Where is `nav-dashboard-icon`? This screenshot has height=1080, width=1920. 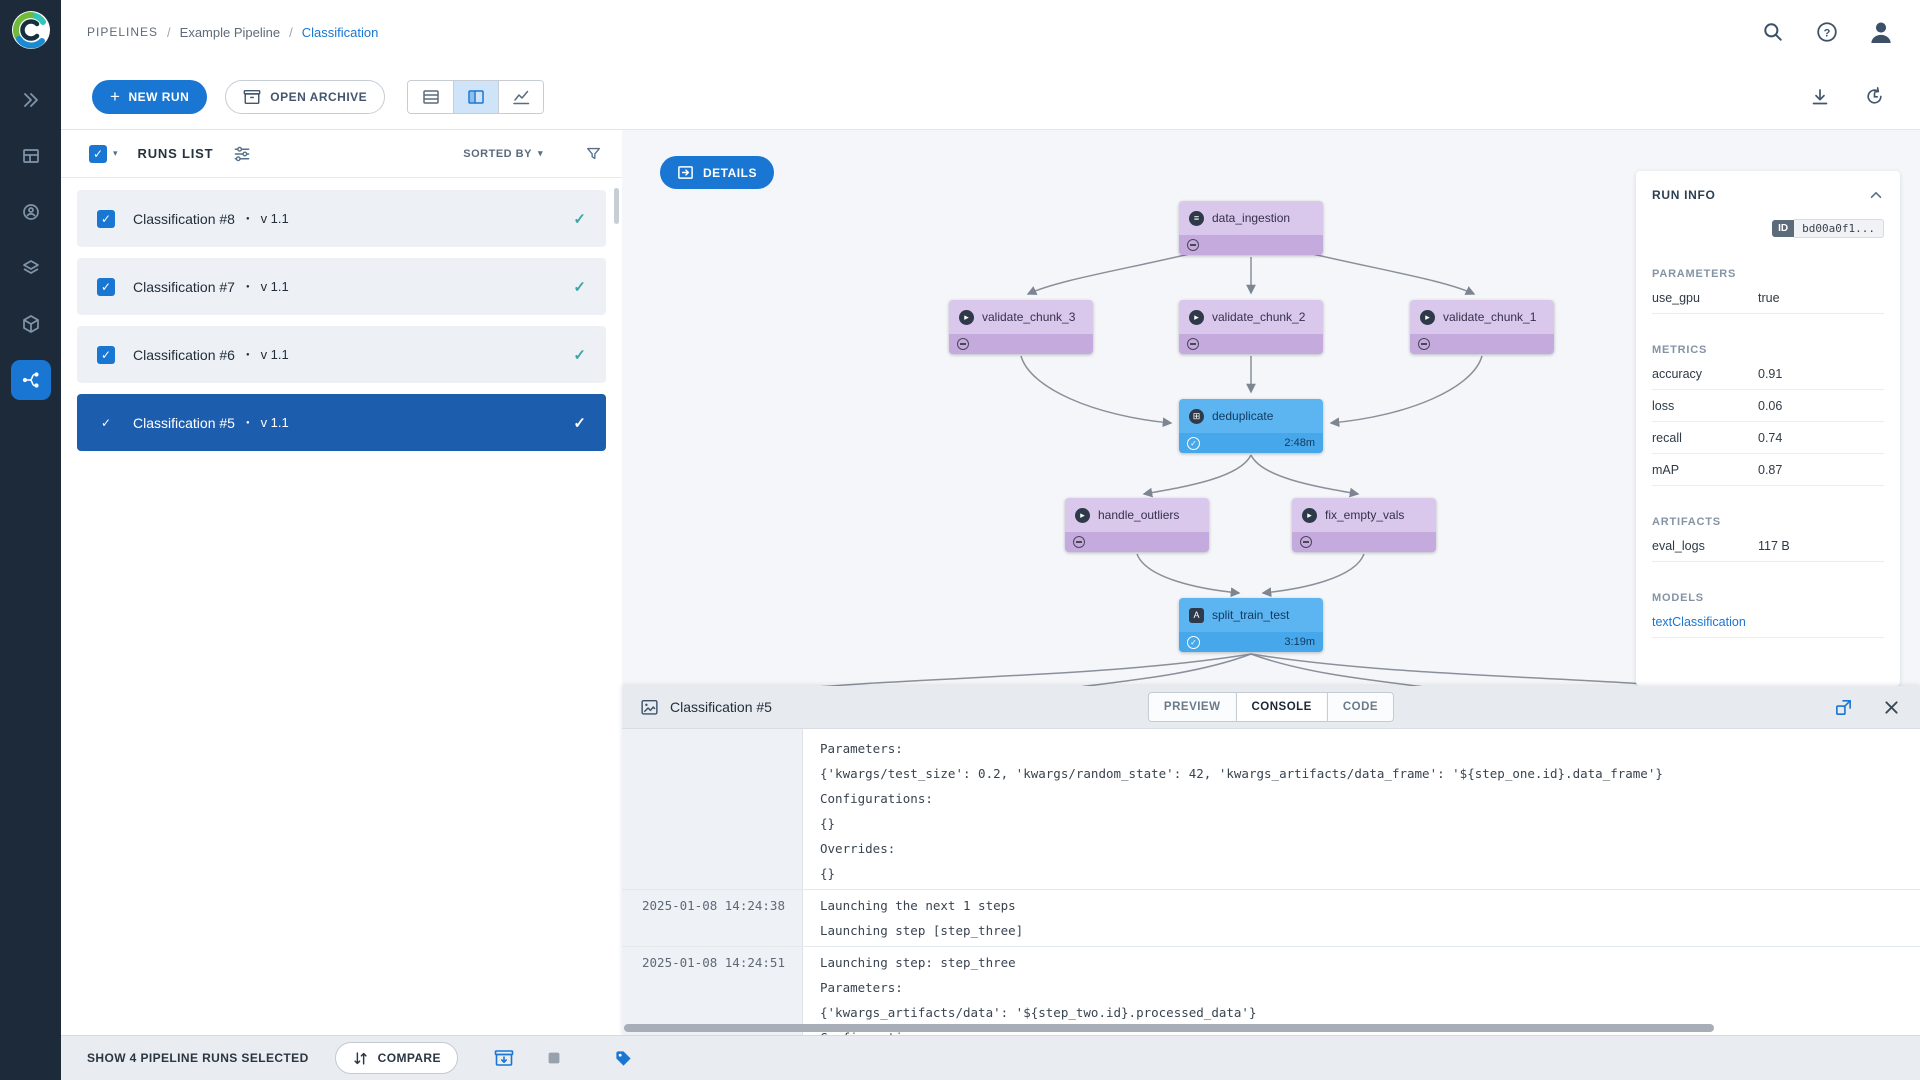 nav-dashboard-icon is located at coordinates (31, 156).